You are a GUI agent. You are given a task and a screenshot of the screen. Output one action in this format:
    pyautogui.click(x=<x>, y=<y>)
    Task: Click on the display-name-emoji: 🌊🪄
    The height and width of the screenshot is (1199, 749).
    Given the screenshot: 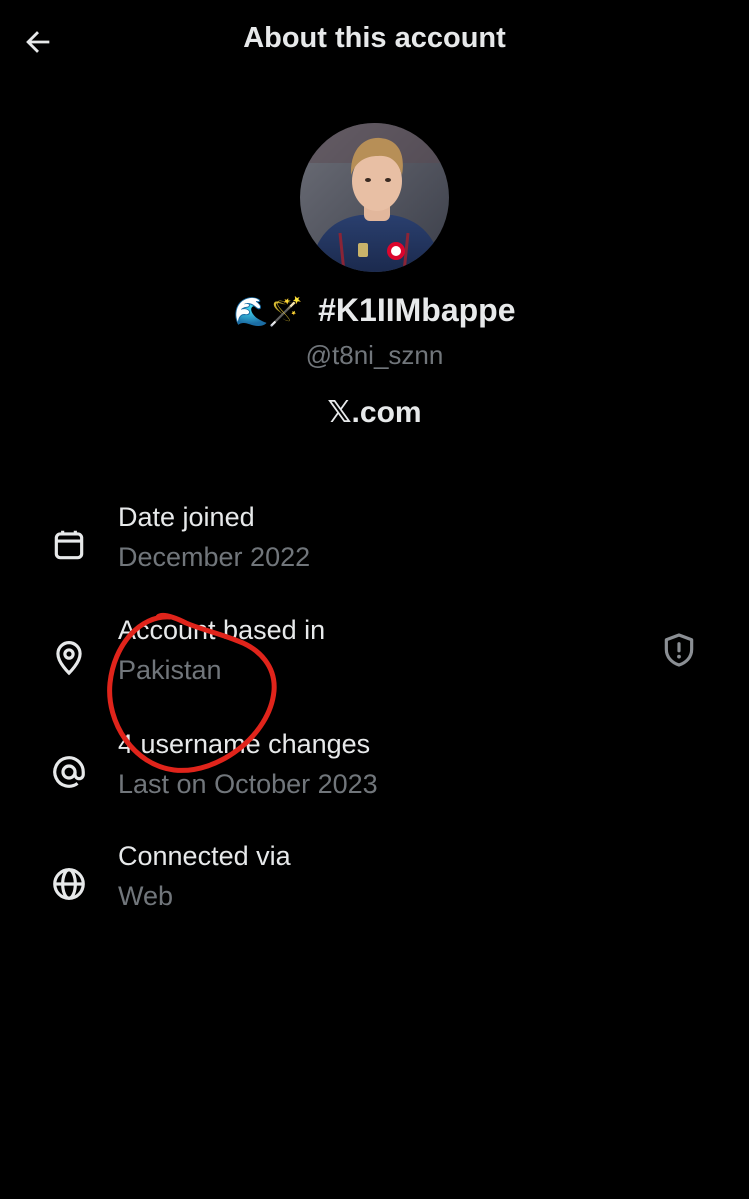 What is the action you would take?
    pyautogui.click(x=268, y=311)
    